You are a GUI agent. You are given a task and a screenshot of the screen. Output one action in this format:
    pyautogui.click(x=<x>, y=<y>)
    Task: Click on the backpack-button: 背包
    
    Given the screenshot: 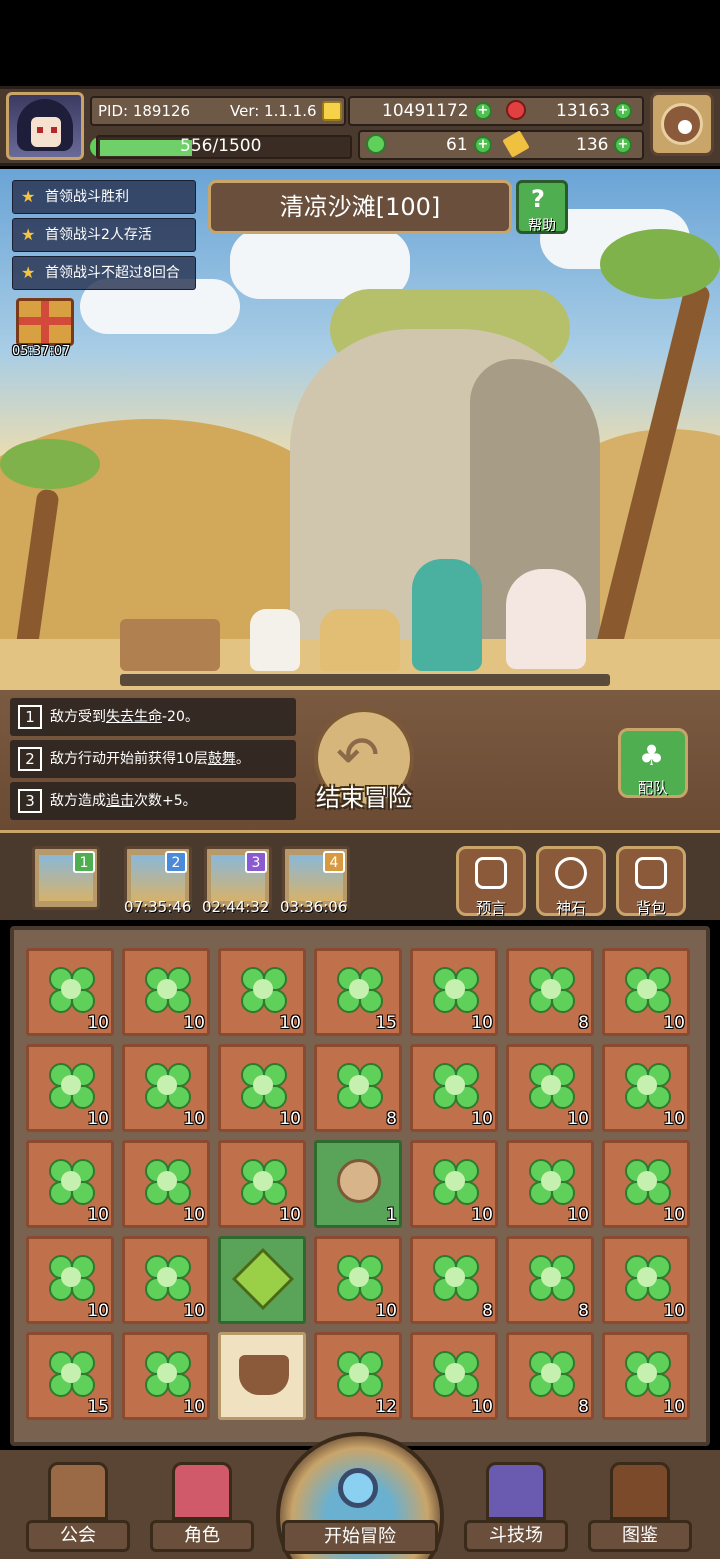 What is the action you would take?
    pyautogui.click(x=651, y=881)
    